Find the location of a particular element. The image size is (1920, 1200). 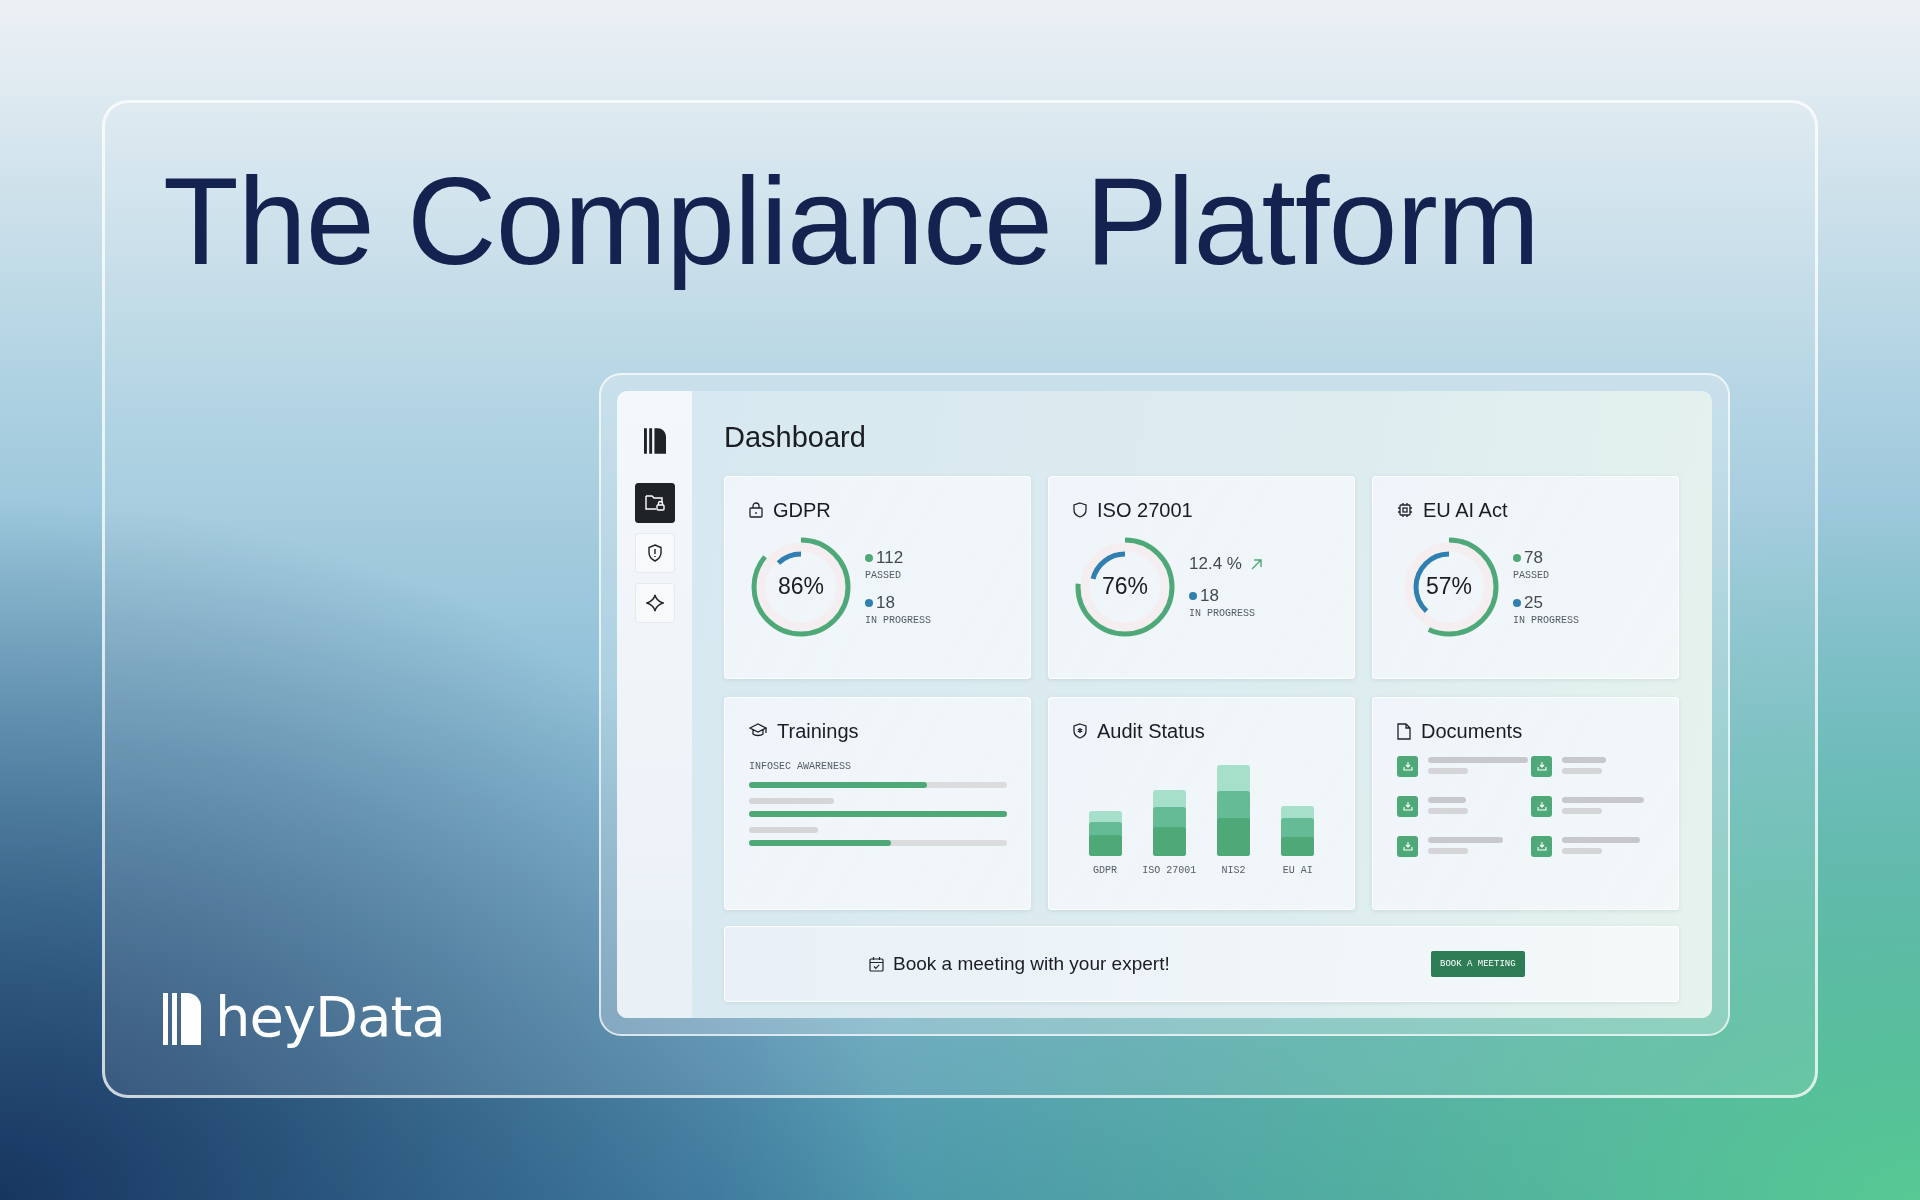

stat-value: 112 is located at coordinates (890, 557).